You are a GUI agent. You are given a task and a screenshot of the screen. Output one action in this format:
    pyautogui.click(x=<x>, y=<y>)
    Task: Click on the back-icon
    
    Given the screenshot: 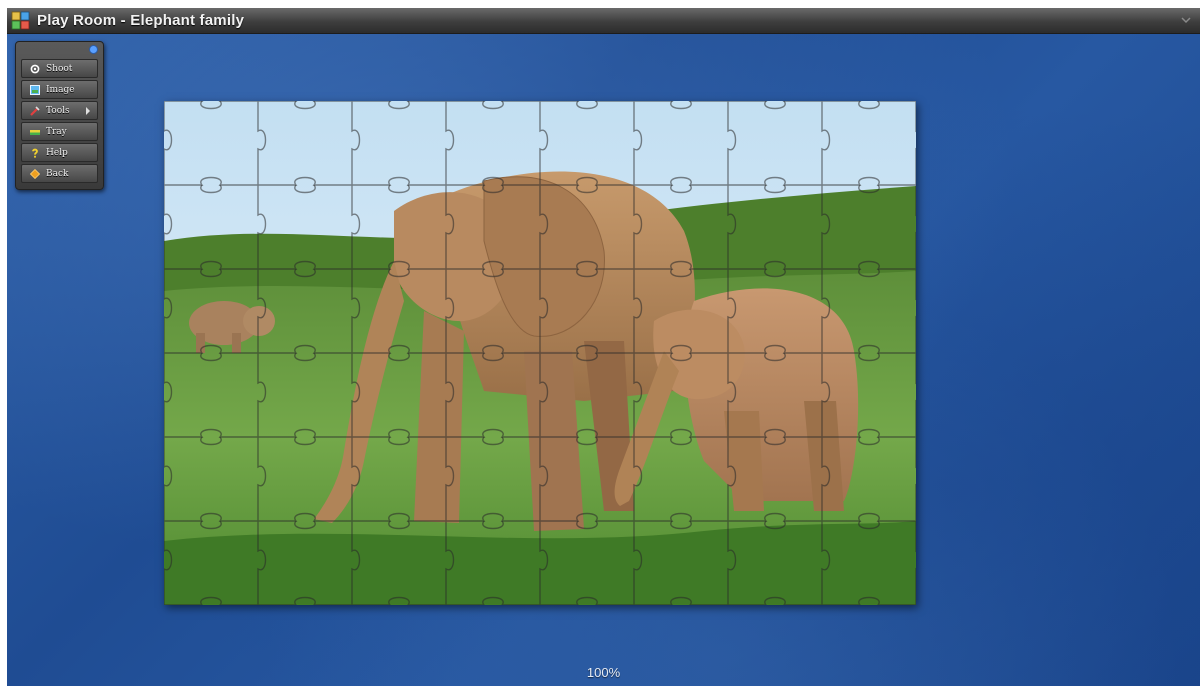 What is the action you would take?
    pyautogui.click(x=35, y=173)
    